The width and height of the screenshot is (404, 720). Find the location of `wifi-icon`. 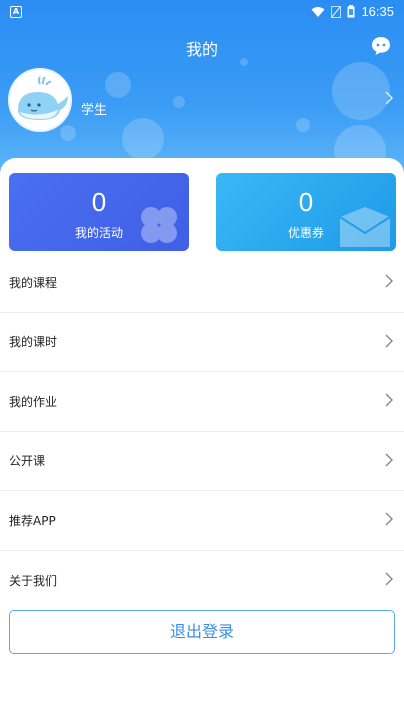

wifi-icon is located at coordinates (318, 11).